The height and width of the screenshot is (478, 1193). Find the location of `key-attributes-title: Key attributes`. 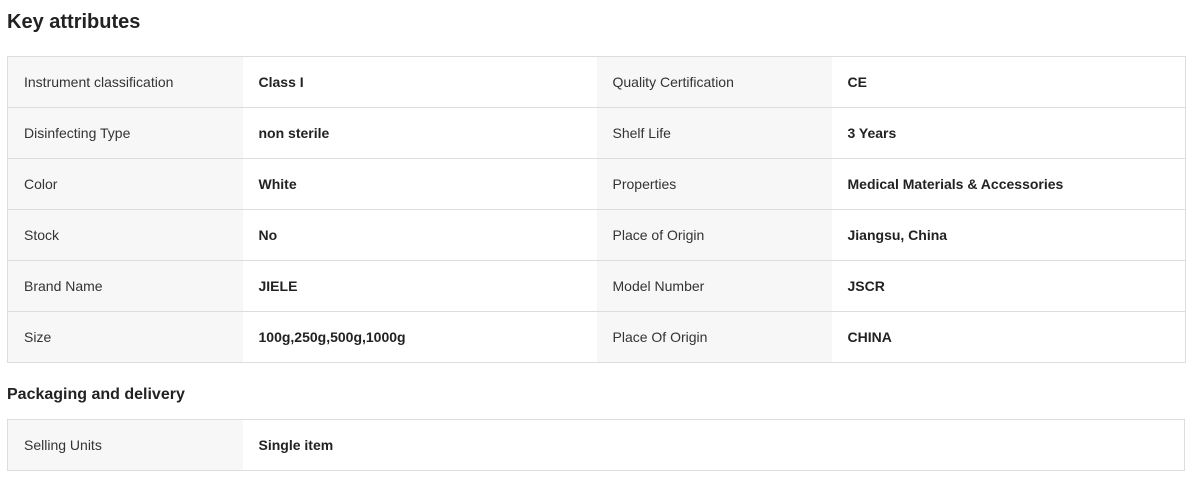

key-attributes-title: Key attributes is located at coordinates (74, 22).